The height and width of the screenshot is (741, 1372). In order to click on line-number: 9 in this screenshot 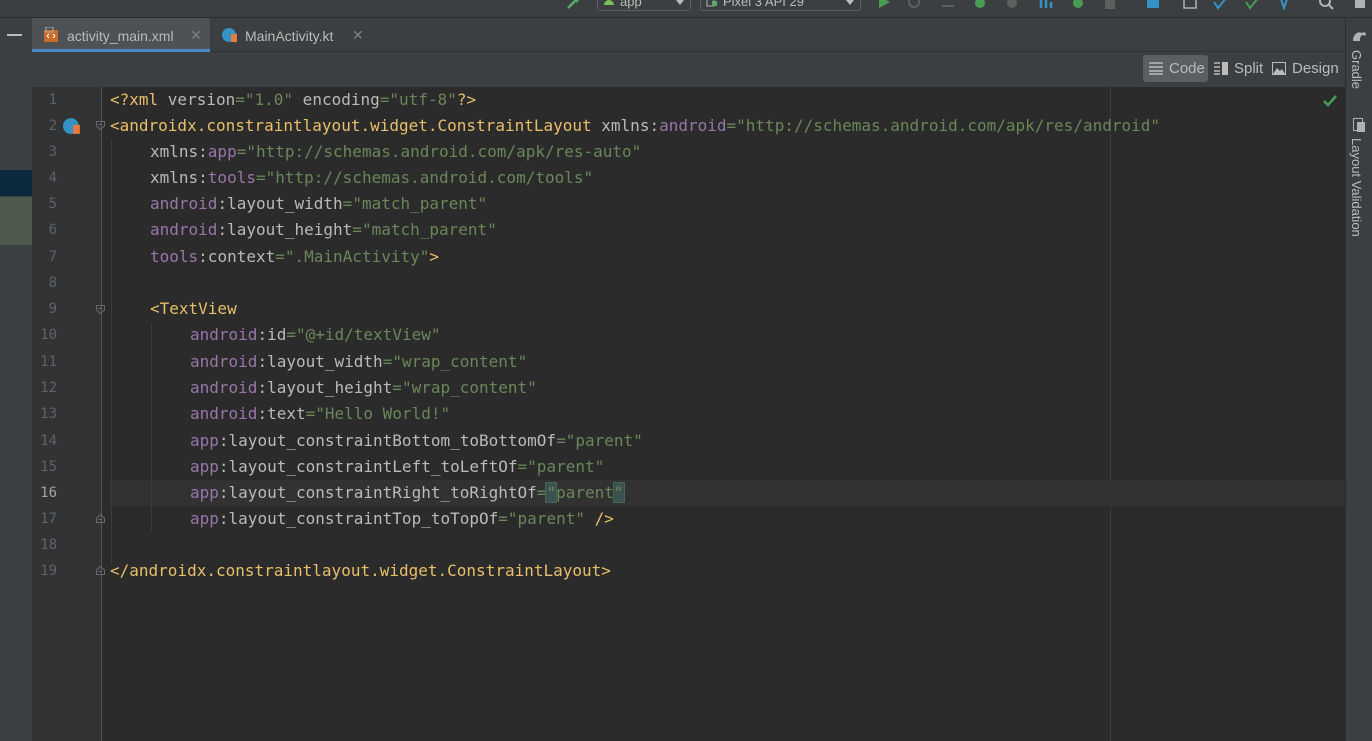, I will do `click(52, 309)`.